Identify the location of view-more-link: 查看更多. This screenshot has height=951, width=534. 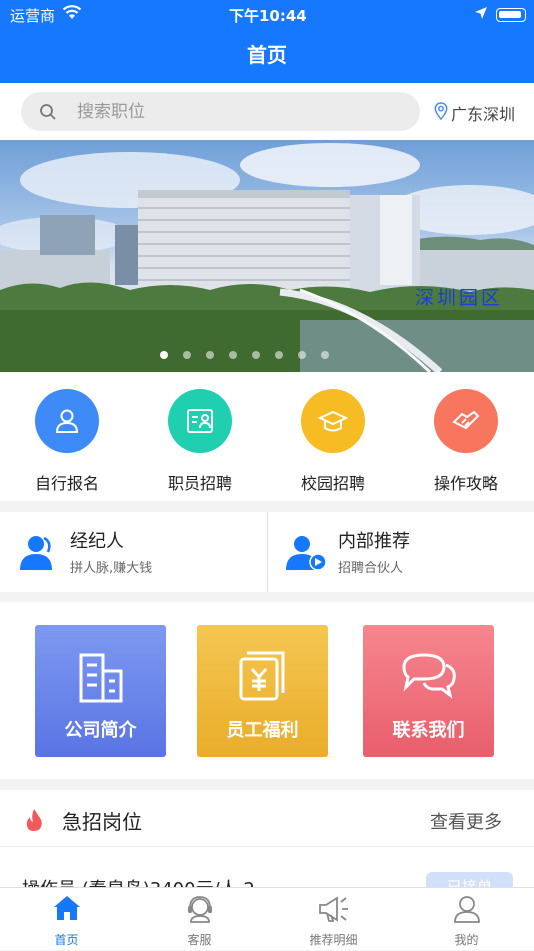
(466, 821).